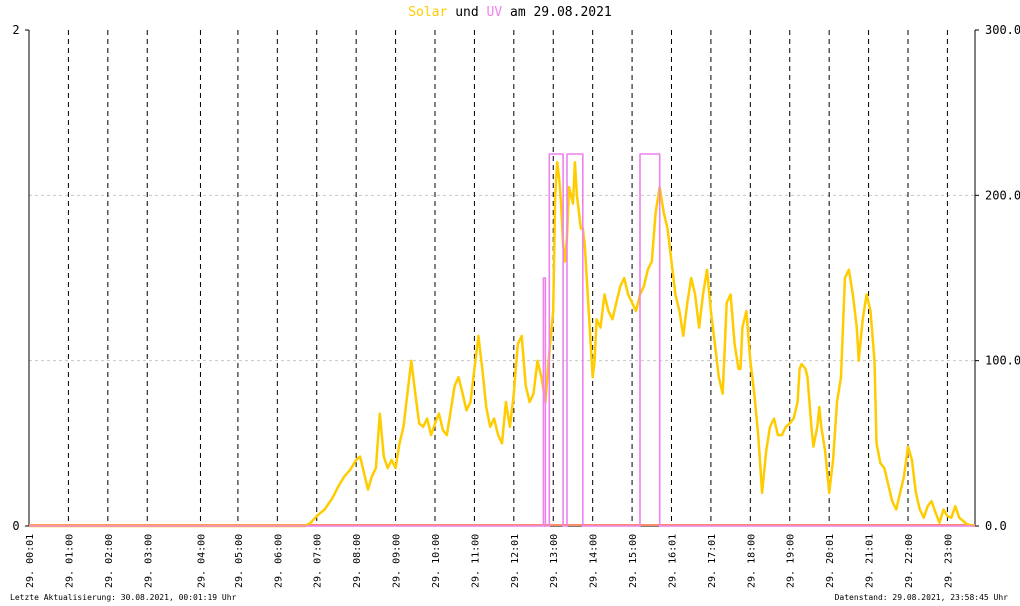  I want to click on x-tick-label: 29. 20:01, so click(830, 561).